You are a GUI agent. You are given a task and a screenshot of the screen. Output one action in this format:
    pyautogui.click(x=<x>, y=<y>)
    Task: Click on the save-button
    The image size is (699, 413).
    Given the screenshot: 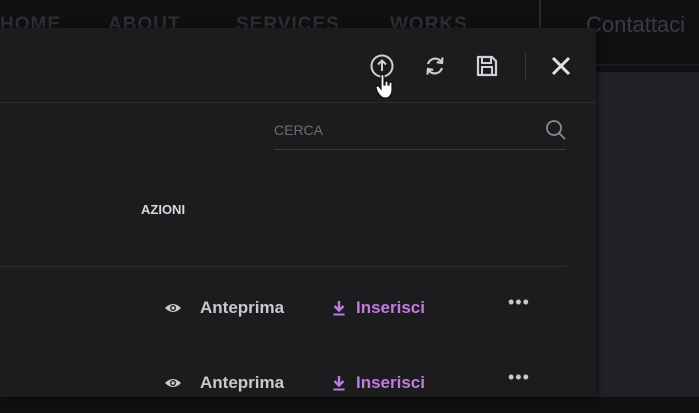 What is the action you would take?
    pyautogui.click(x=487, y=66)
    